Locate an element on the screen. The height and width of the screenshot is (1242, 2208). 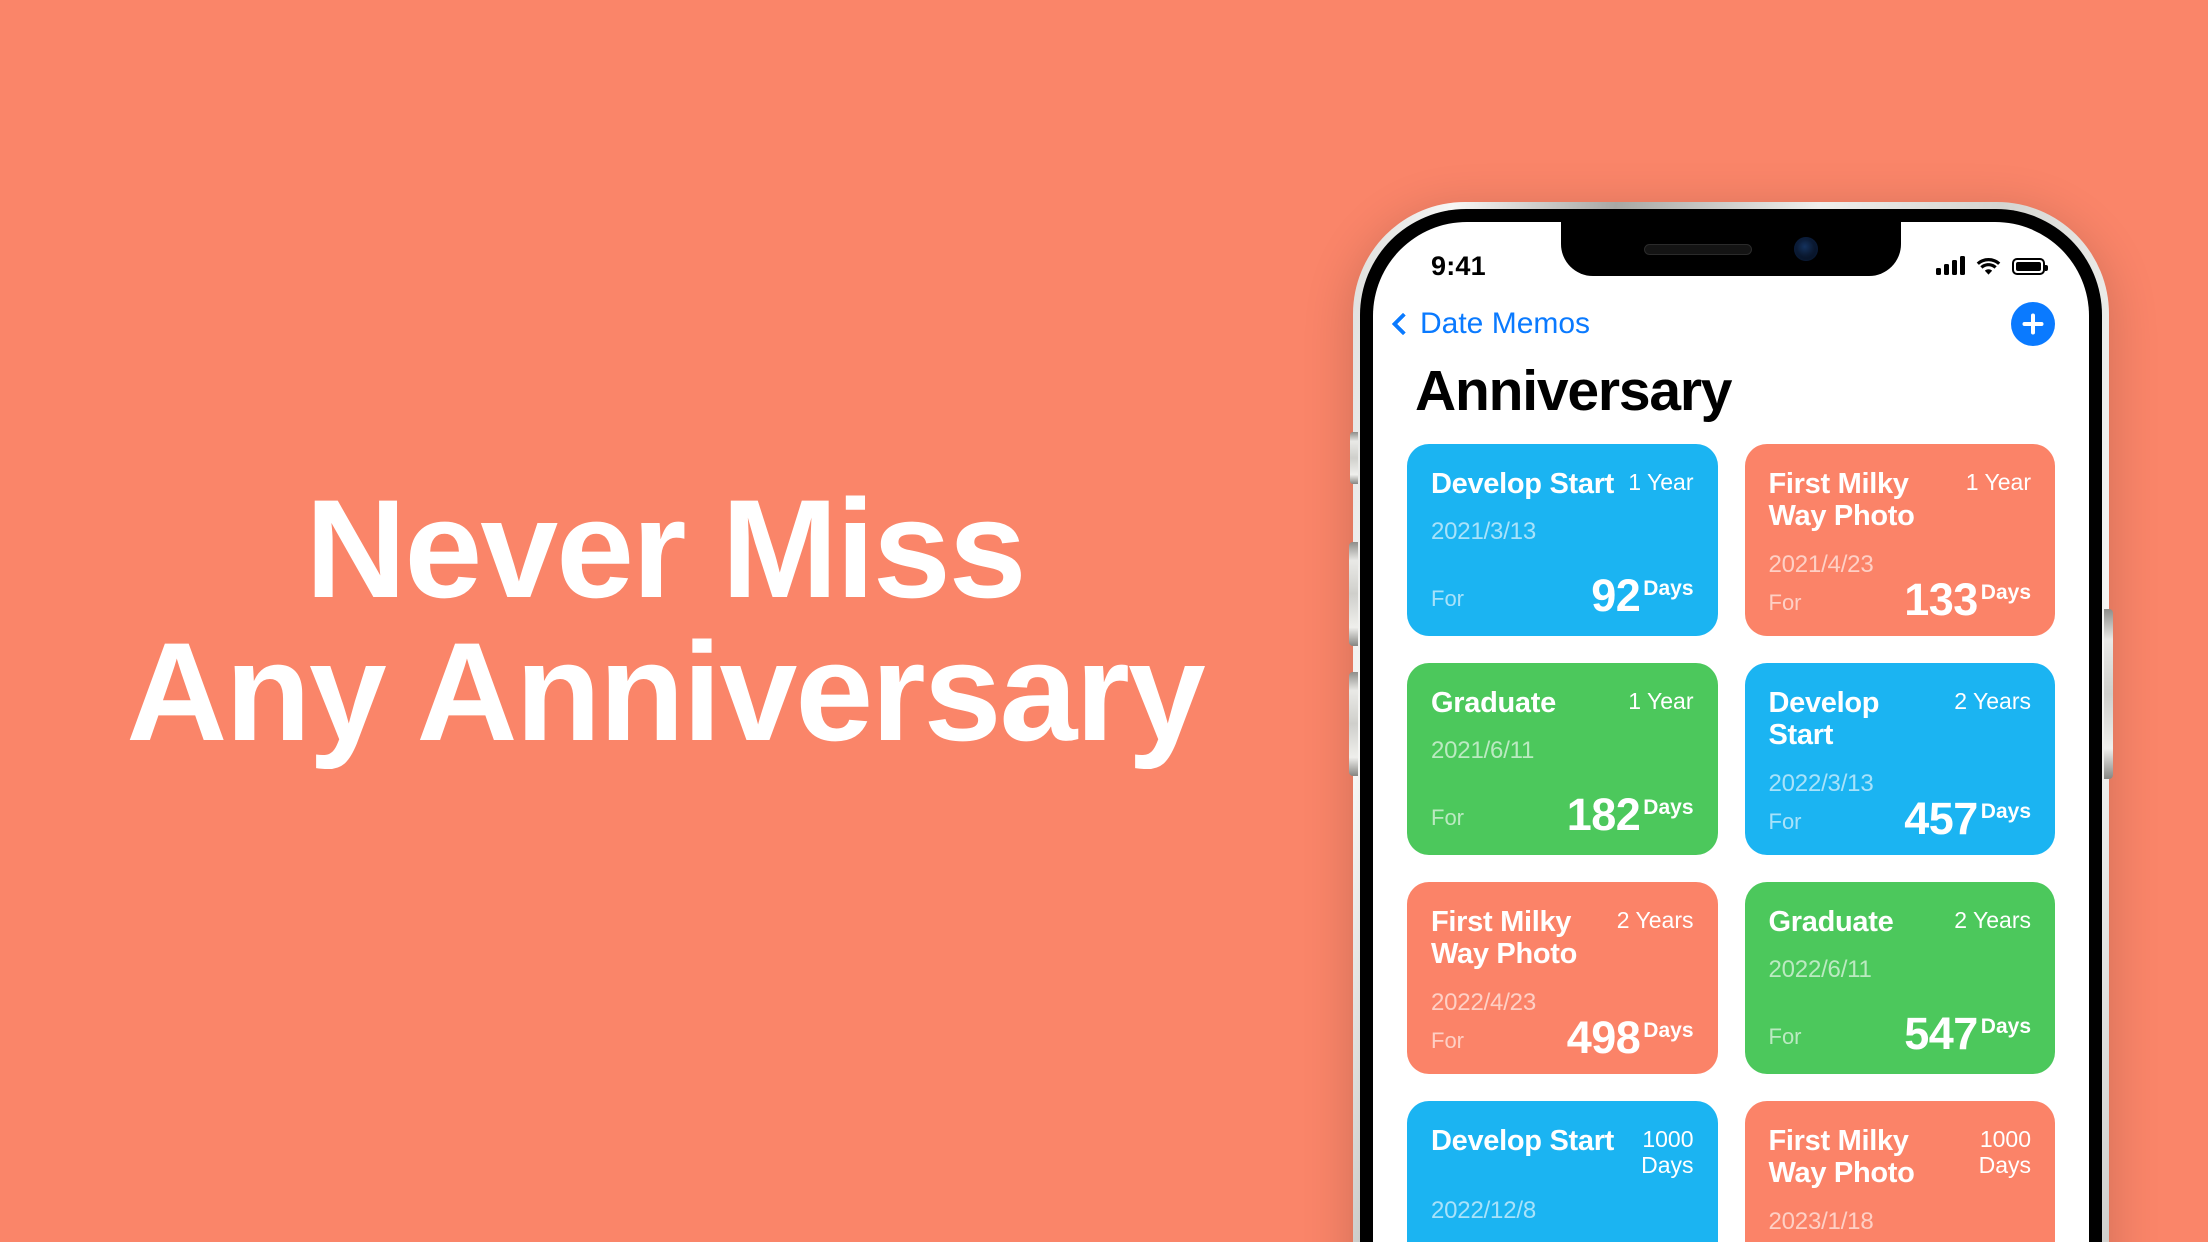
card-date: 2022/12/8 is located at coordinates (1483, 1210).